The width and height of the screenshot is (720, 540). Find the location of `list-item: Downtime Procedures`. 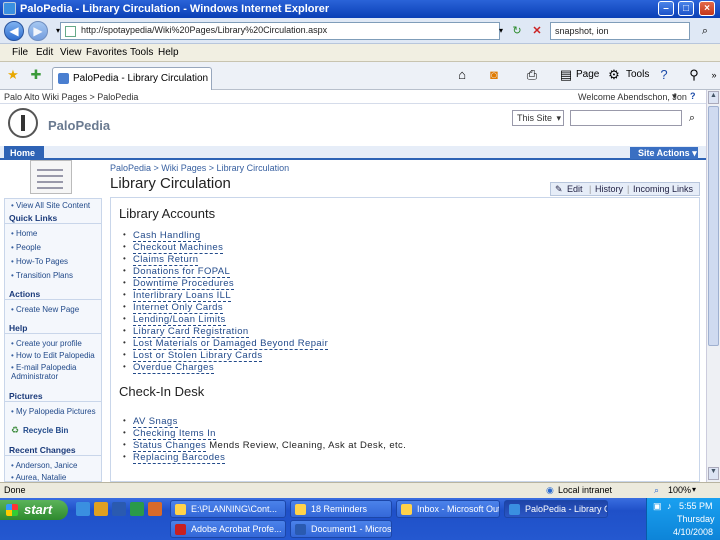

list-item: Downtime Procedures is located at coordinates (225, 284).